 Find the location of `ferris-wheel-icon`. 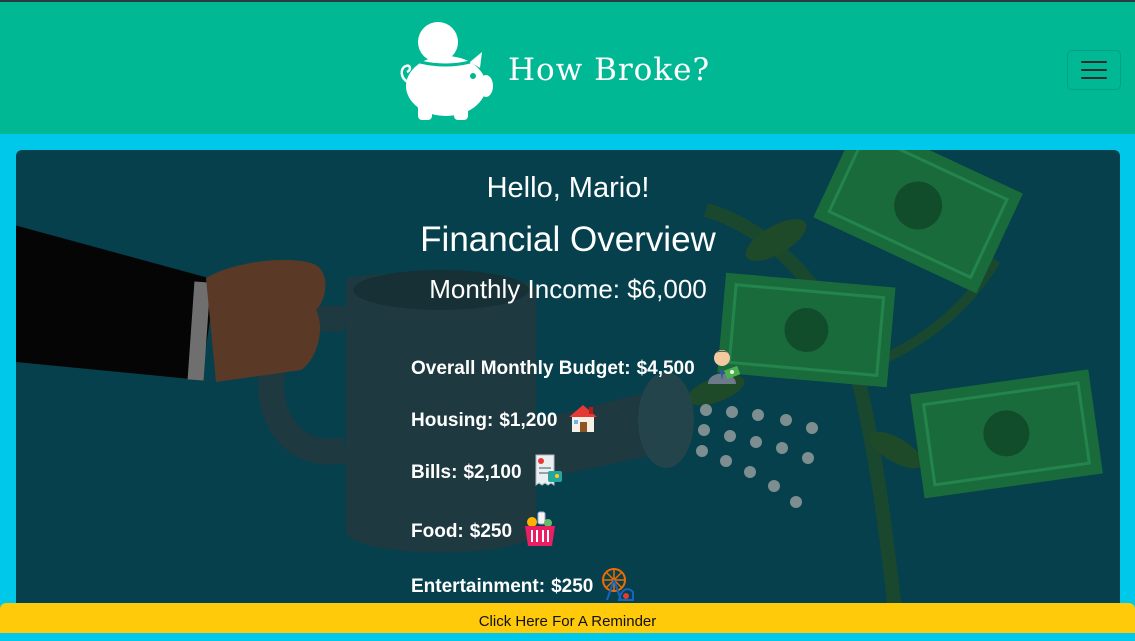

ferris-wheel-icon is located at coordinates (617, 587).